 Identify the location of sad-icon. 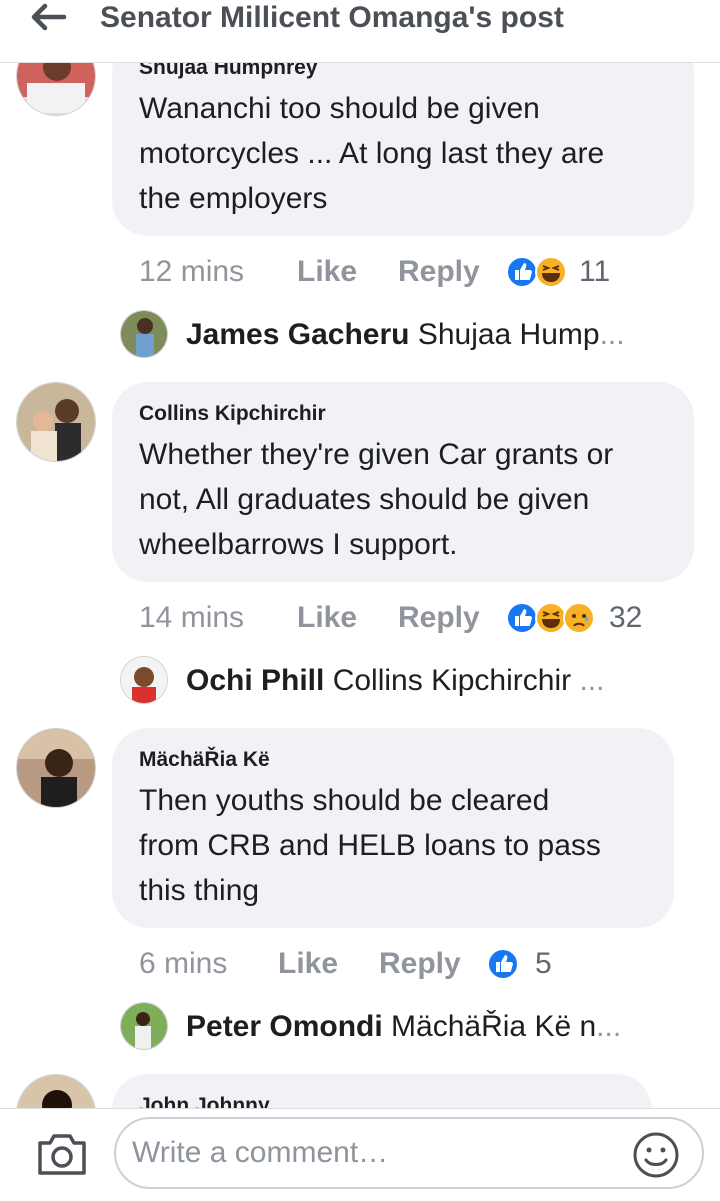
(579, 618).